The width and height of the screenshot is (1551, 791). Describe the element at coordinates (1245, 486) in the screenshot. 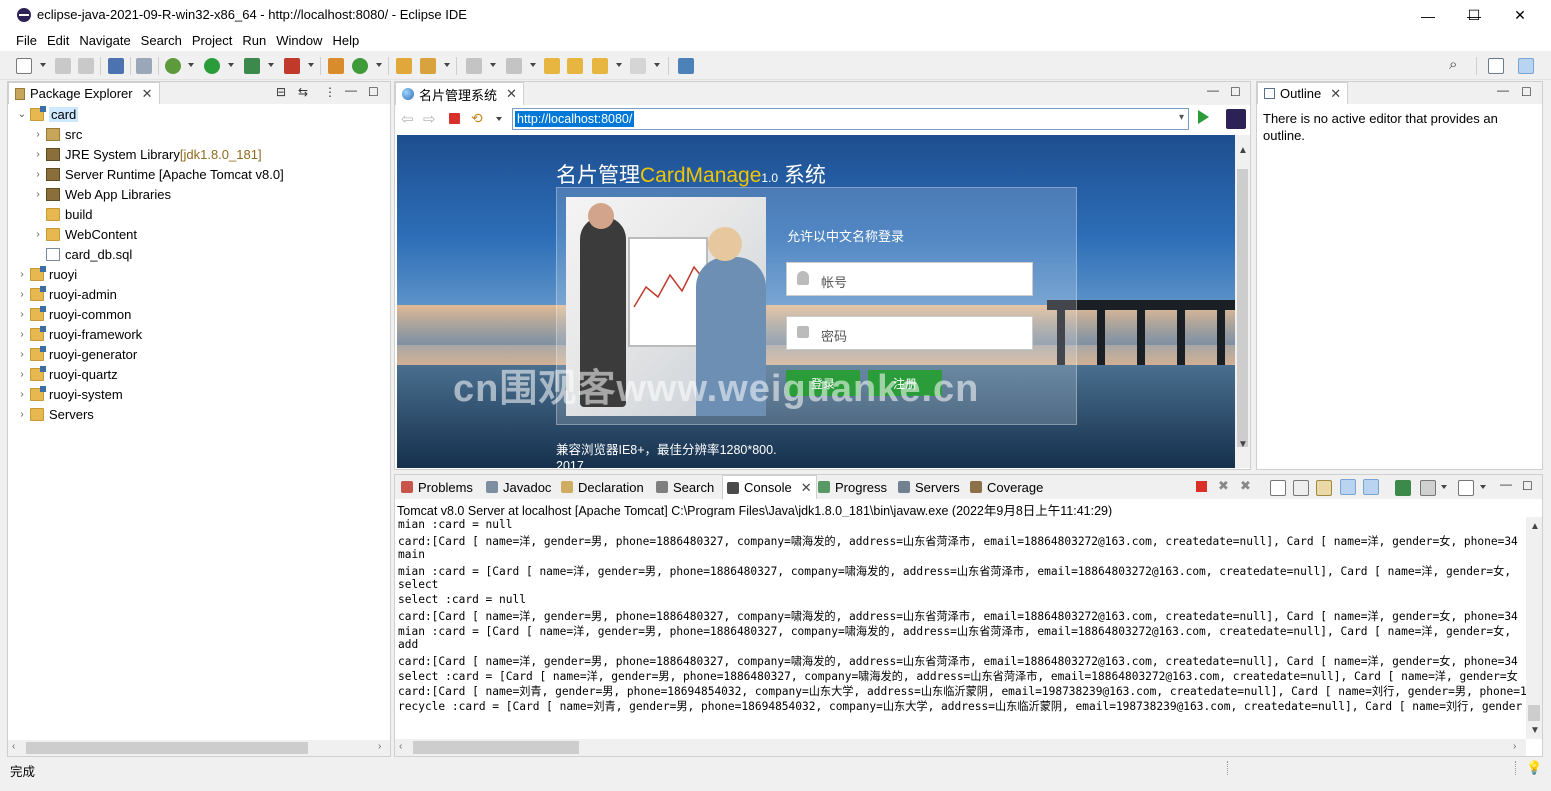

I see `remove-all-launches-icon: ✖` at that location.